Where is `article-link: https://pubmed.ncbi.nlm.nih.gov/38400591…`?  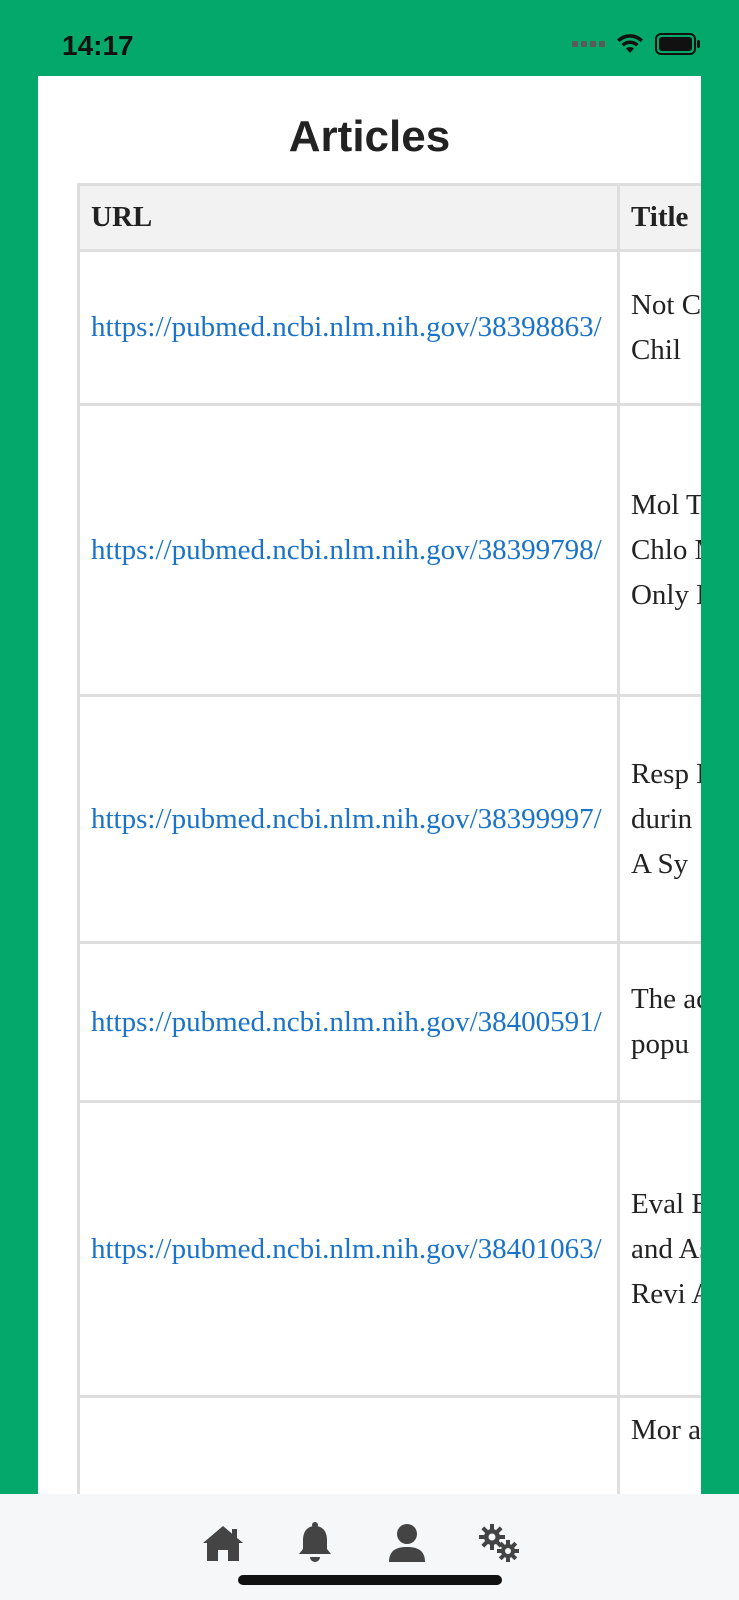 article-link: https://pubmed.ncbi.nlm.nih.gov/38400591… is located at coordinates (346, 1022).